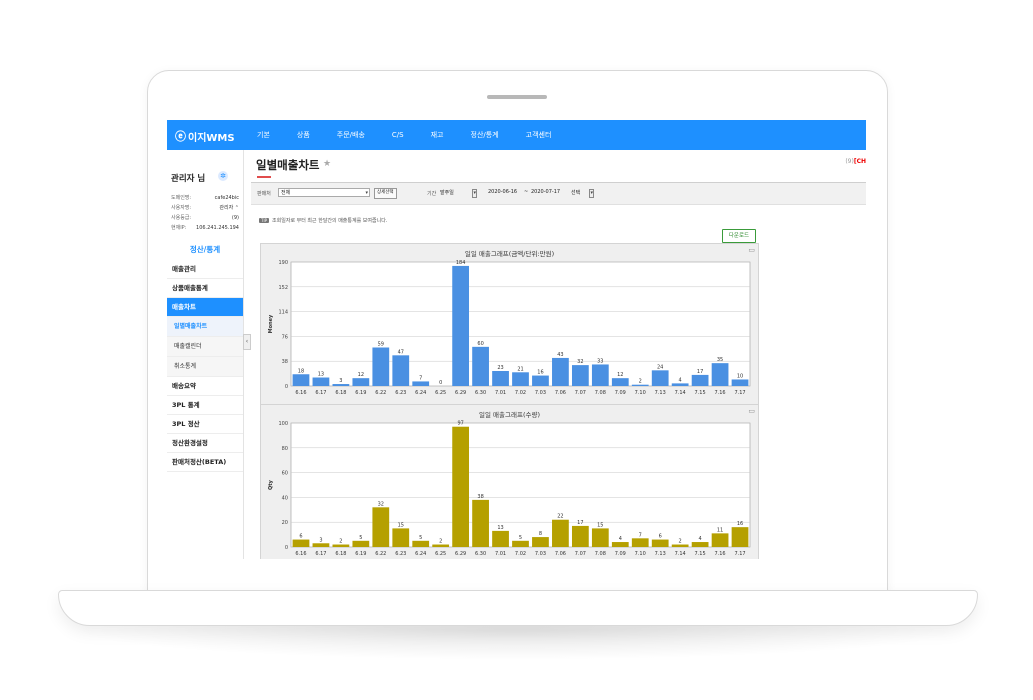 The width and height of the screenshot is (1033, 700). What do you see at coordinates (264, 194) in the screenshot?
I see `seller-label: 판매처` at bounding box center [264, 194].